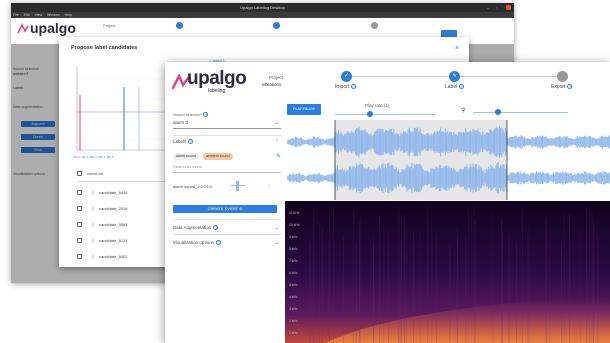 Image resolution: width=610 pixels, height=343 pixels. Describe the element at coordinates (508, 7) in the screenshot. I see `close-icon` at that location.